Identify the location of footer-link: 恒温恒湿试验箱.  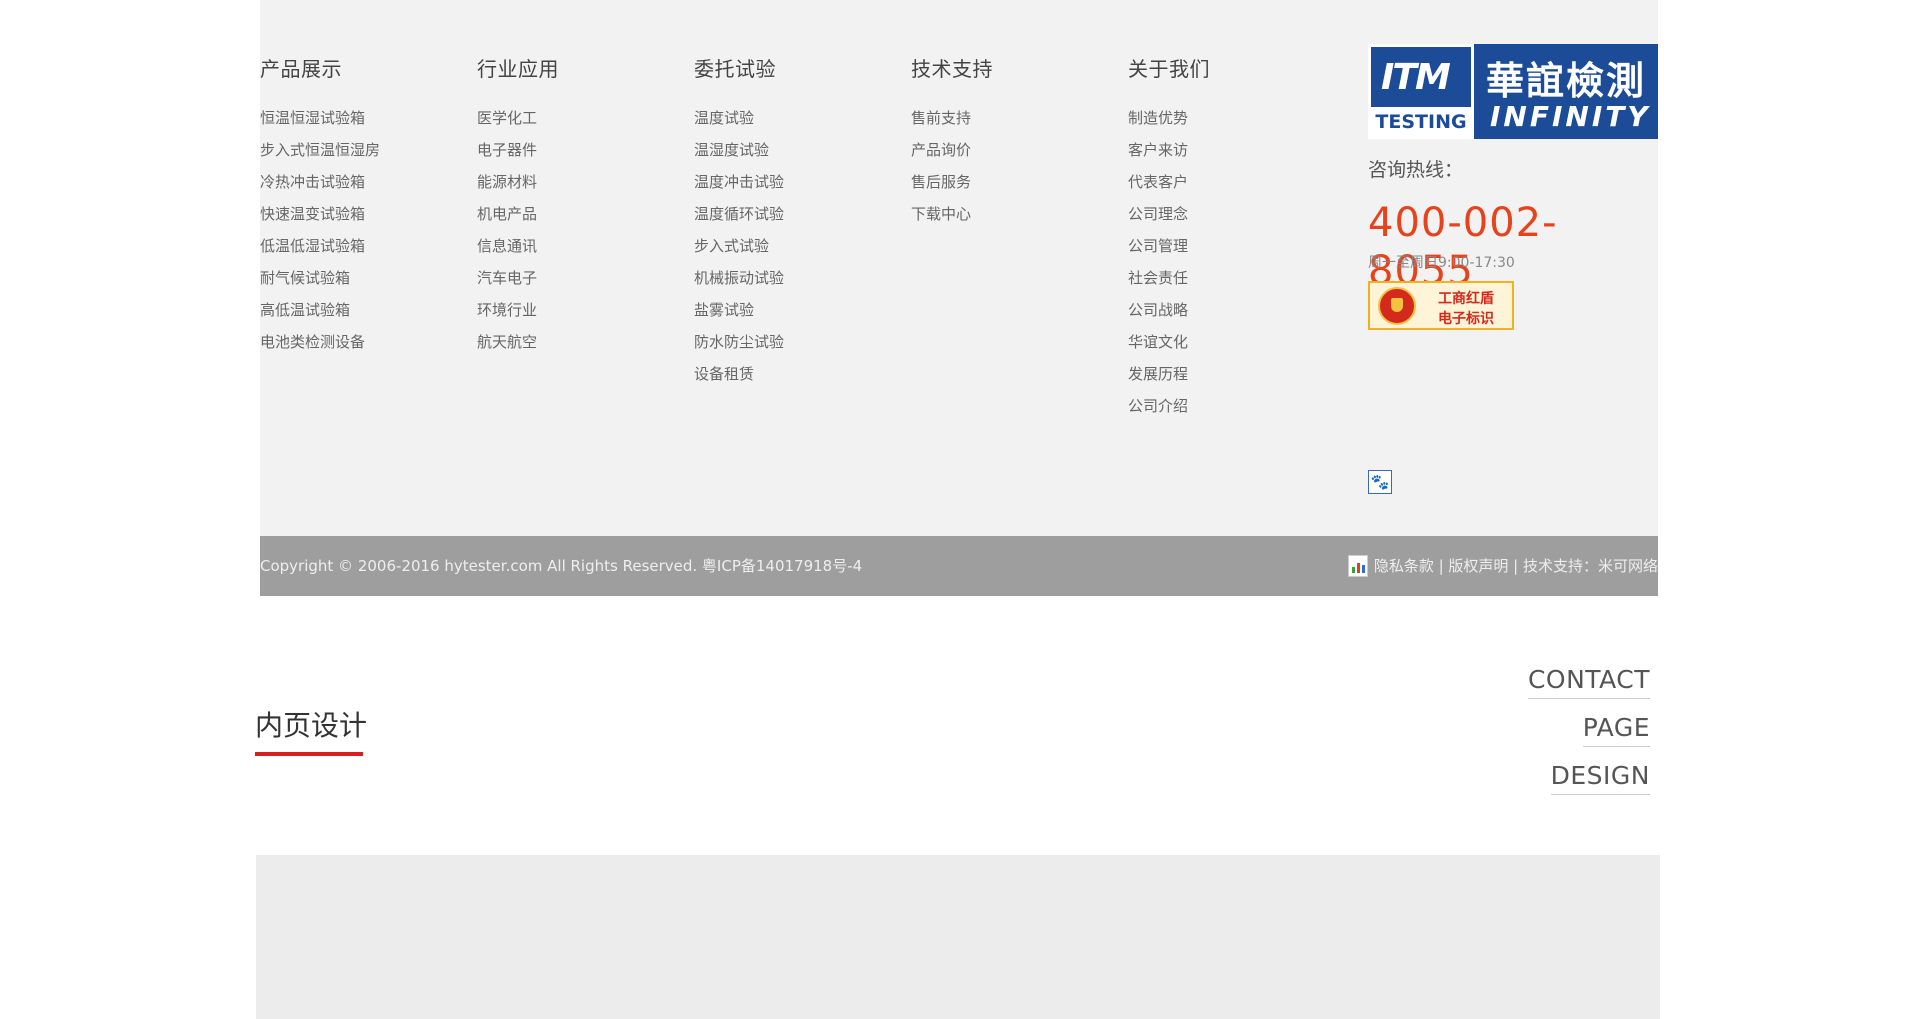
(312, 118).